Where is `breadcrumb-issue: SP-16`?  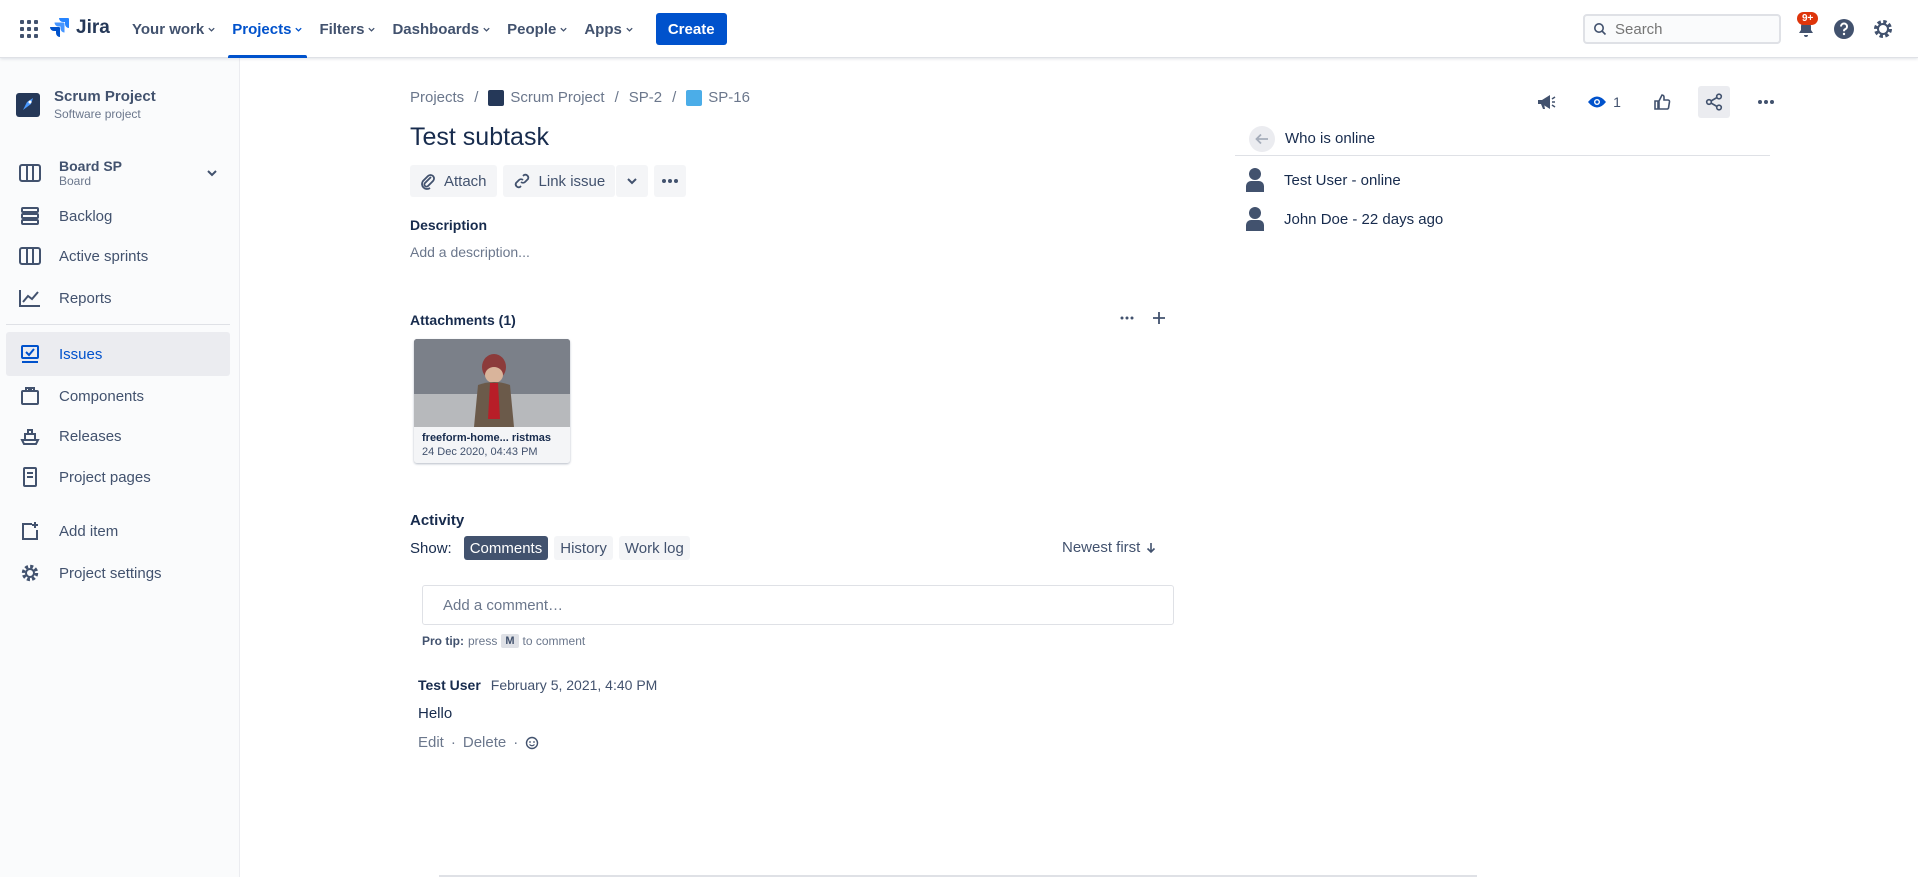
breadcrumb-issue: SP-16 is located at coordinates (718, 98).